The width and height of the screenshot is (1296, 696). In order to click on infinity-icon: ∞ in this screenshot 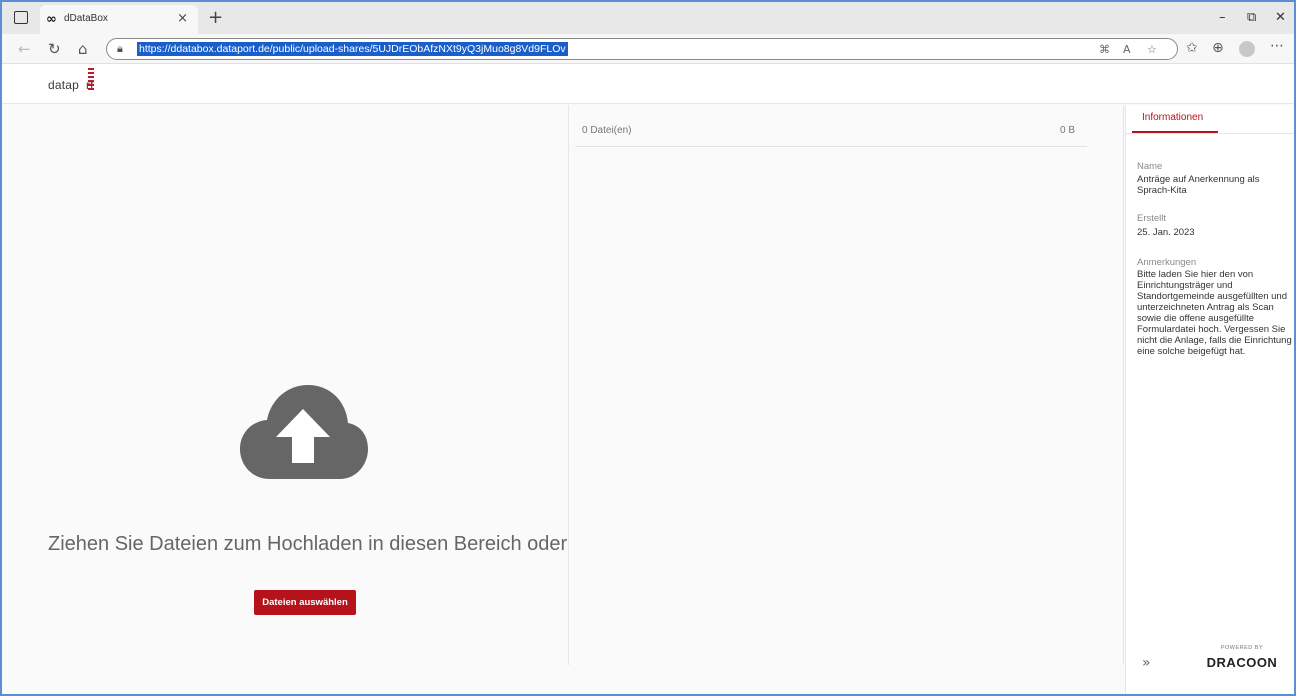, I will do `click(51, 19)`.